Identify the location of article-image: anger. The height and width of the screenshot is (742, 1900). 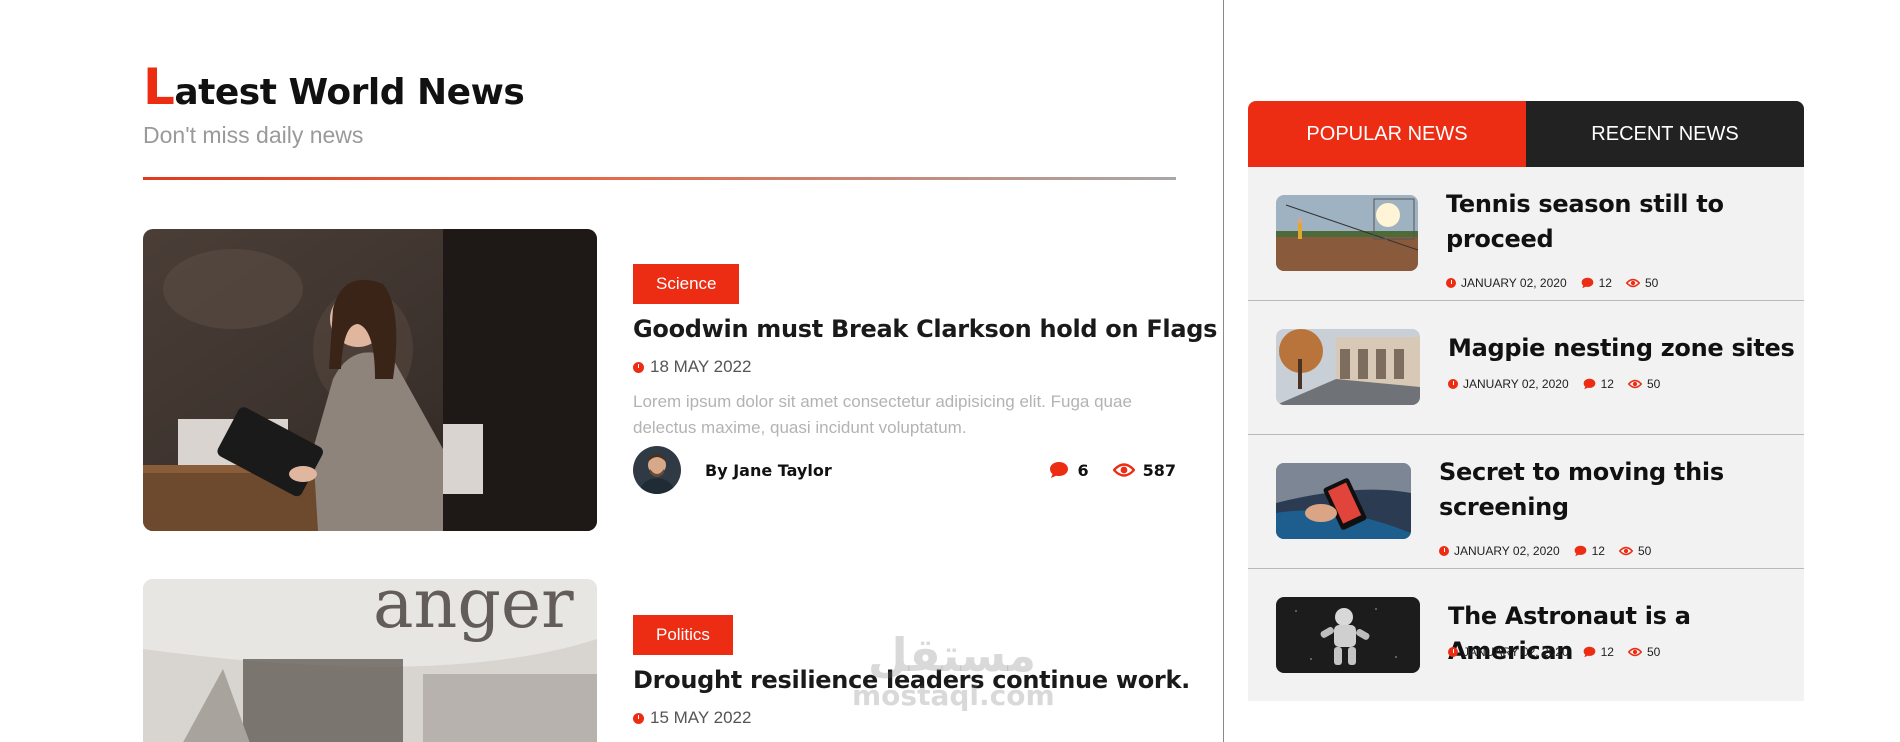
(370, 660).